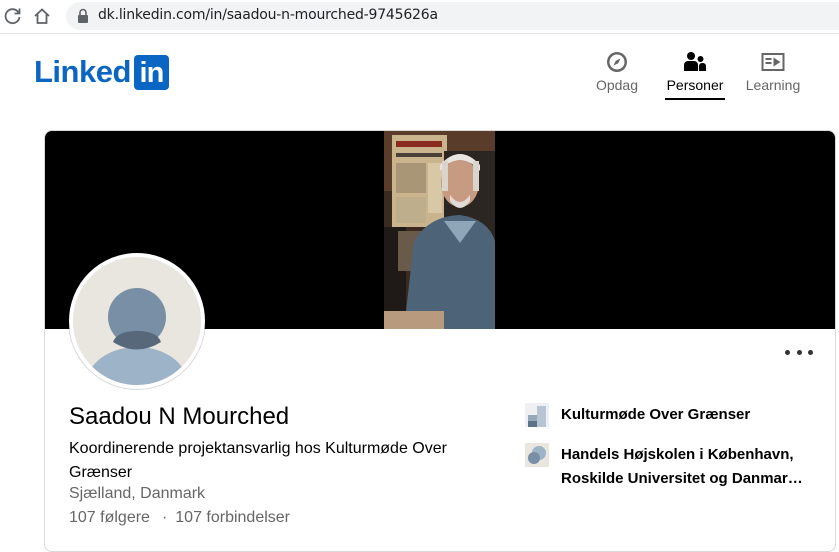  I want to click on play-video-icon, so click(773, 62).